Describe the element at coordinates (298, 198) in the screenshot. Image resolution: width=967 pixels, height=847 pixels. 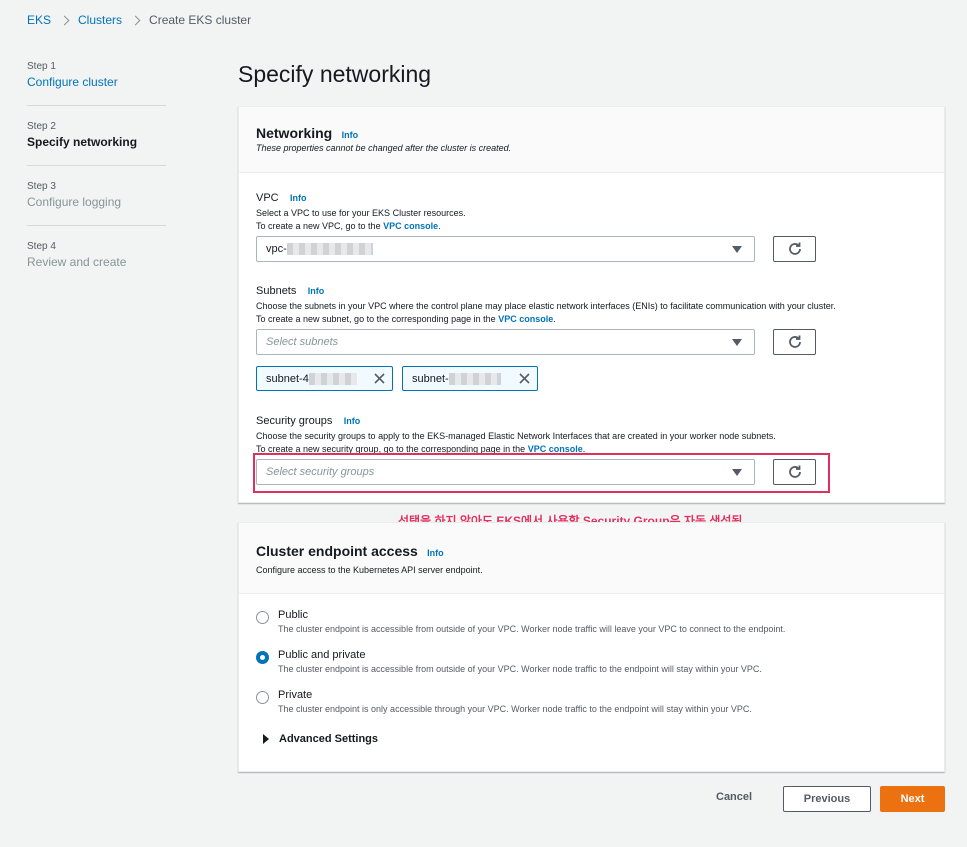
I see `vpc-info-link: Info` at that location.